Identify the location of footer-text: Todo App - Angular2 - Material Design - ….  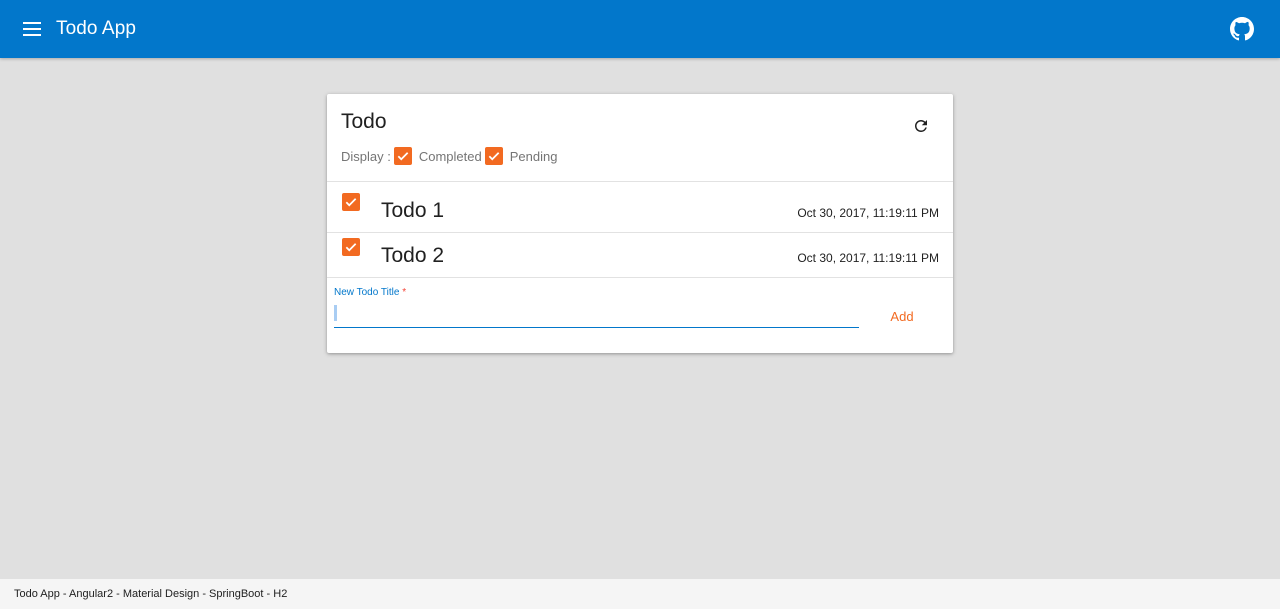
(151, 594).